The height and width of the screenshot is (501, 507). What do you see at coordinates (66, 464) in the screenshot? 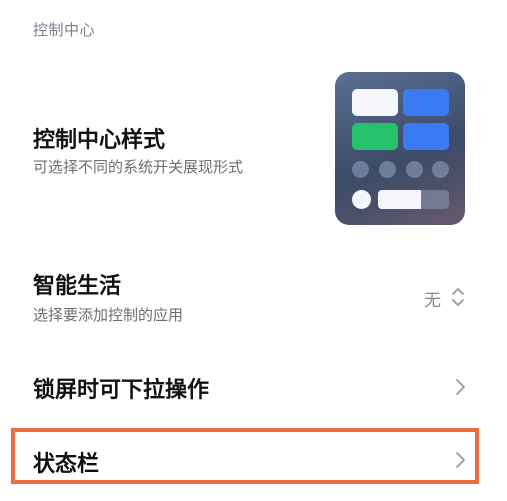
I see `status-bar-title: 状态栏` at bounding box center [66, 464].